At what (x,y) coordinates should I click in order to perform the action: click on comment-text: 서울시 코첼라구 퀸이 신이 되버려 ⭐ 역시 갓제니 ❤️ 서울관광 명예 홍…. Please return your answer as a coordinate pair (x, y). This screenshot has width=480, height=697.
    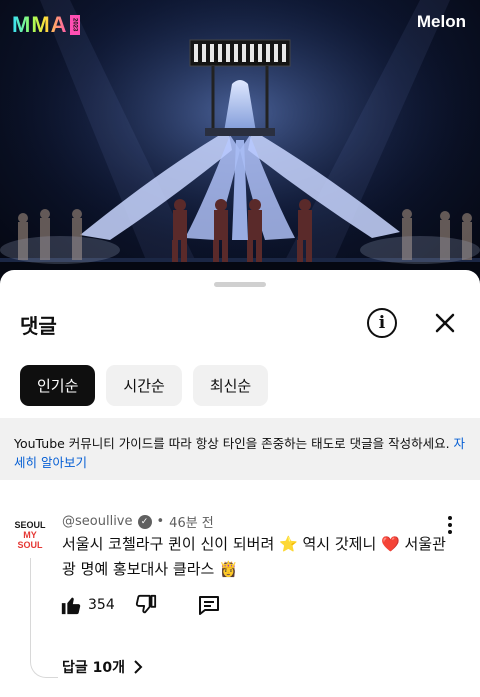
    Looking at the image, I should click on (254, 556).